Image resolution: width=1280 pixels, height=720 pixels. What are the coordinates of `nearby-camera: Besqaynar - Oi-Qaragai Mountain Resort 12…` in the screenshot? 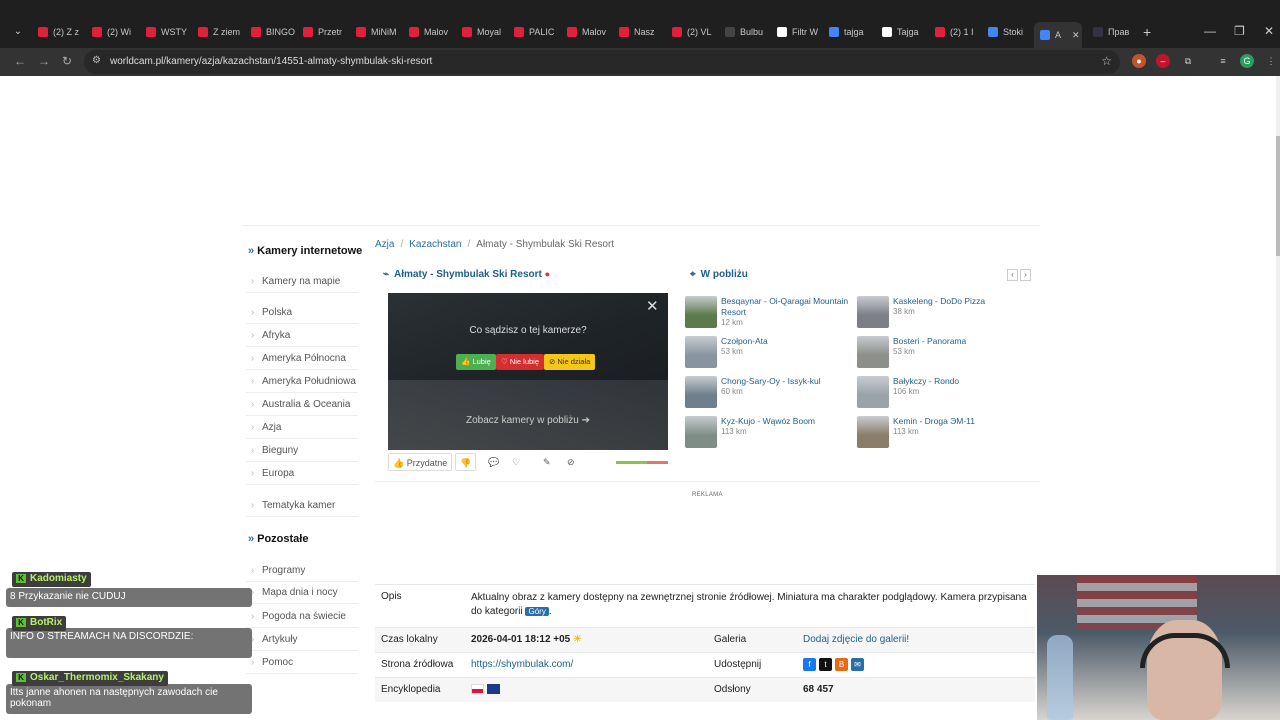 It's located at (770, 312).